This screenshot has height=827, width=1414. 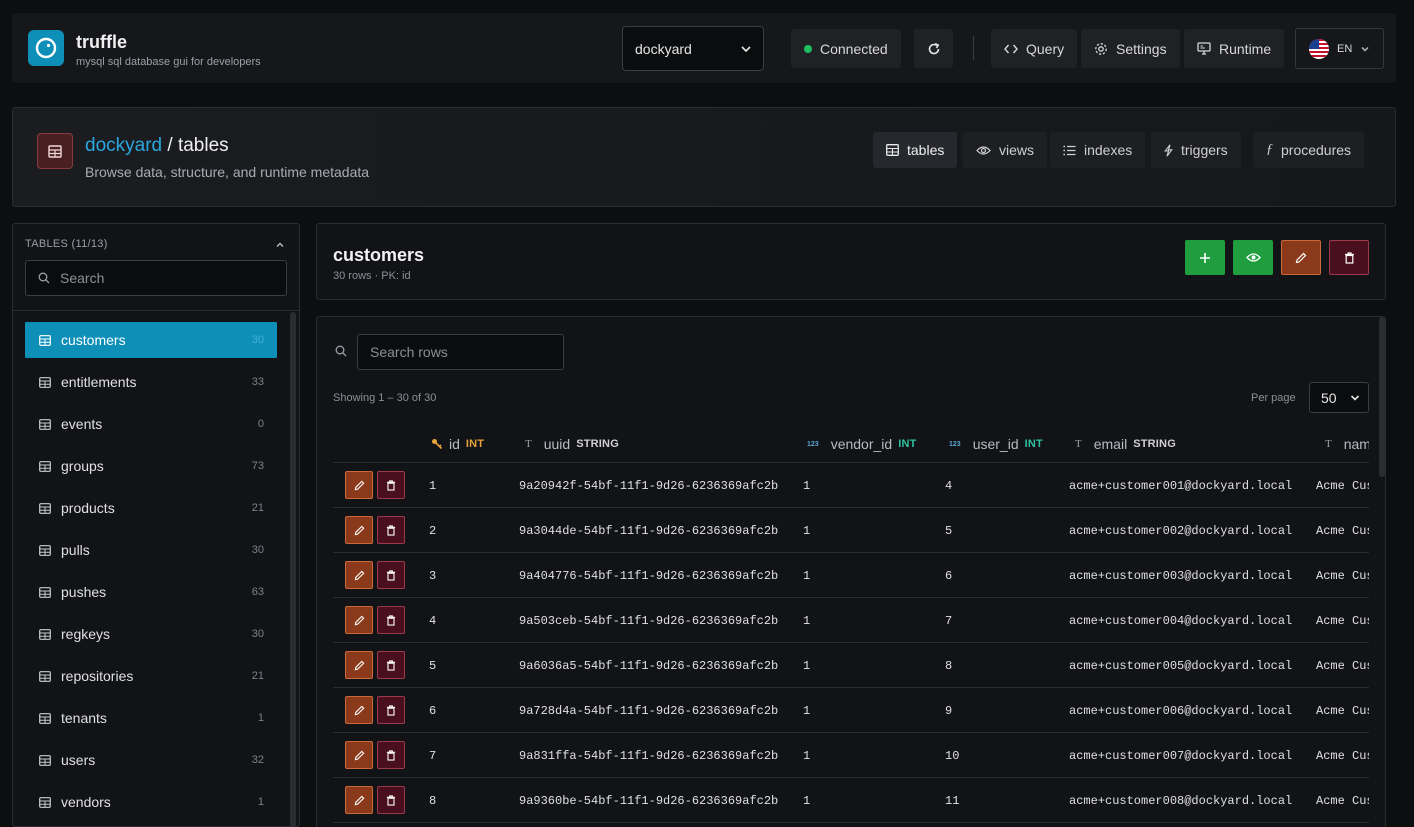 I want to click on cell-uuid: 9a20942f-54bf-11f1-9d26-6236369afc2b, so click(x=648, y=485).